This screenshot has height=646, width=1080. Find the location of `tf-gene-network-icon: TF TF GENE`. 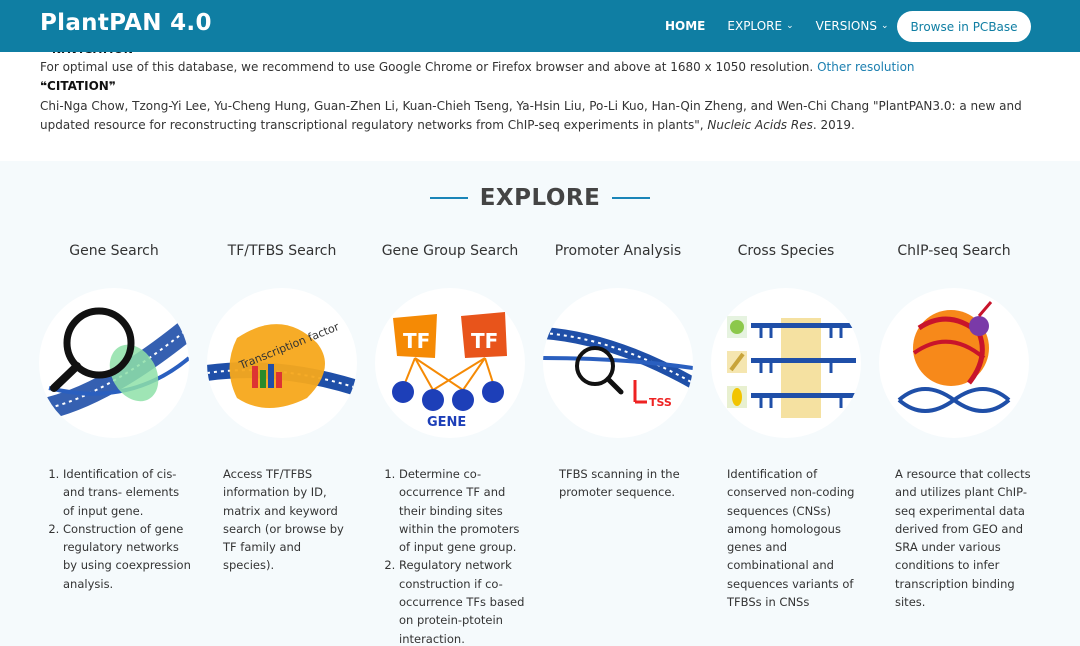

tf-gene-network-icon: TF TF GENE is located at coordinates (450, 363).